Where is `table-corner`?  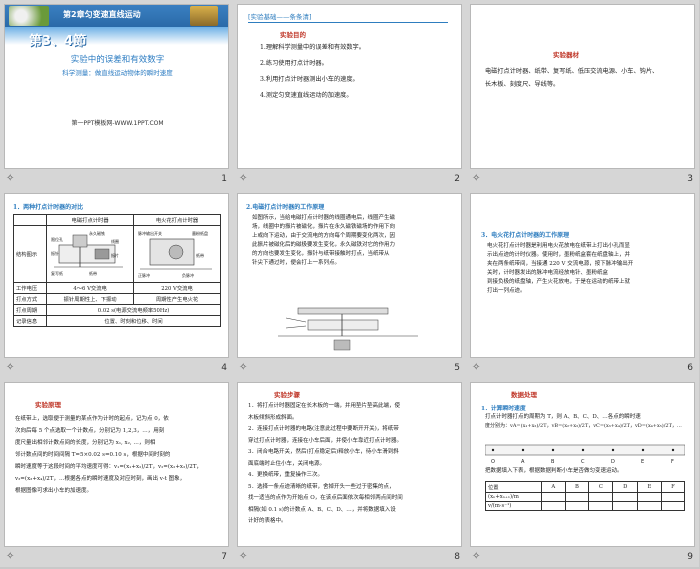 table-corner is located at coordinates (30, 220).